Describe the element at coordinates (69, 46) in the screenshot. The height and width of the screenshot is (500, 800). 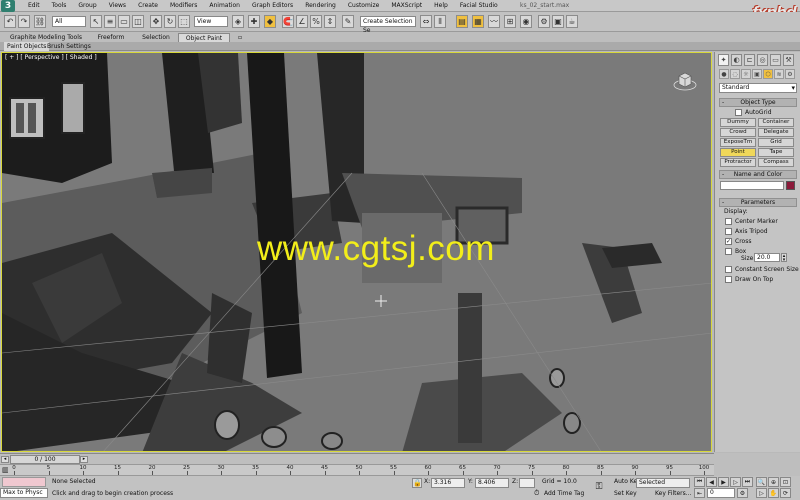
I see `subtab-brush-settings: Brush Settings` at that location.